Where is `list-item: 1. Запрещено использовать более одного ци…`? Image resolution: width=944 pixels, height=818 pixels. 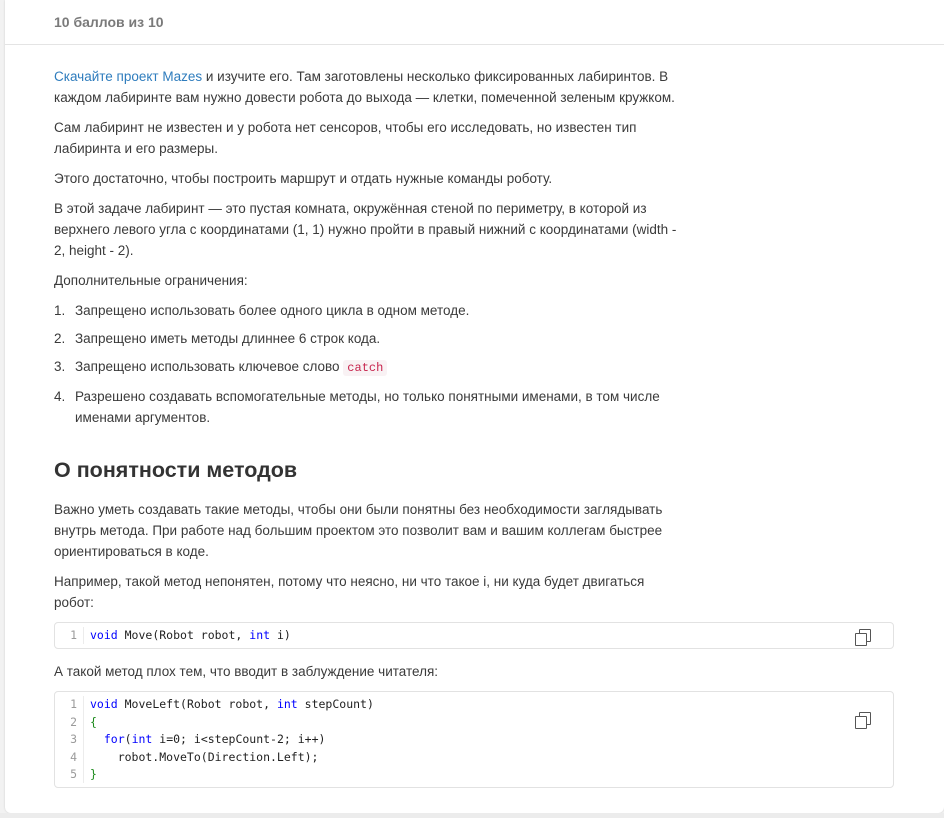 list-item: 1. Запрещено использовать более одного ци… is located at coordinates (369, 310).